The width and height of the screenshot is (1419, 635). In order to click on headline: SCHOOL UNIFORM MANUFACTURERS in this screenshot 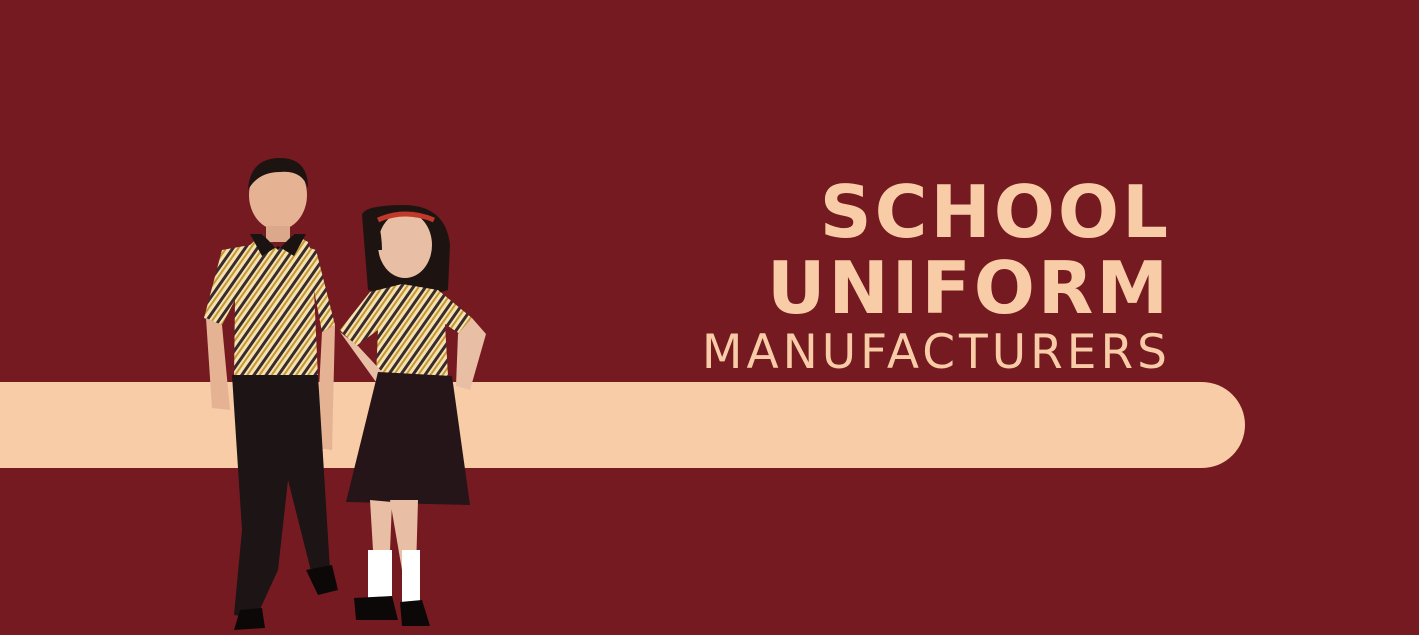, I will do `click(936, 277)`.